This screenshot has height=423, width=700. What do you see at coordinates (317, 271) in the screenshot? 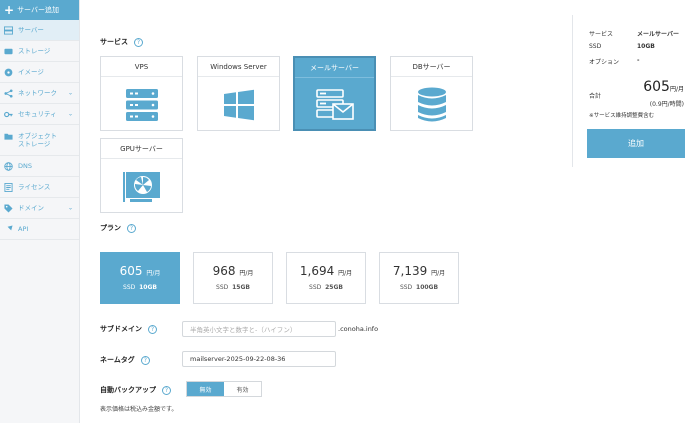
I see `plan-price: 1,694` at bounding box center [317, 271].